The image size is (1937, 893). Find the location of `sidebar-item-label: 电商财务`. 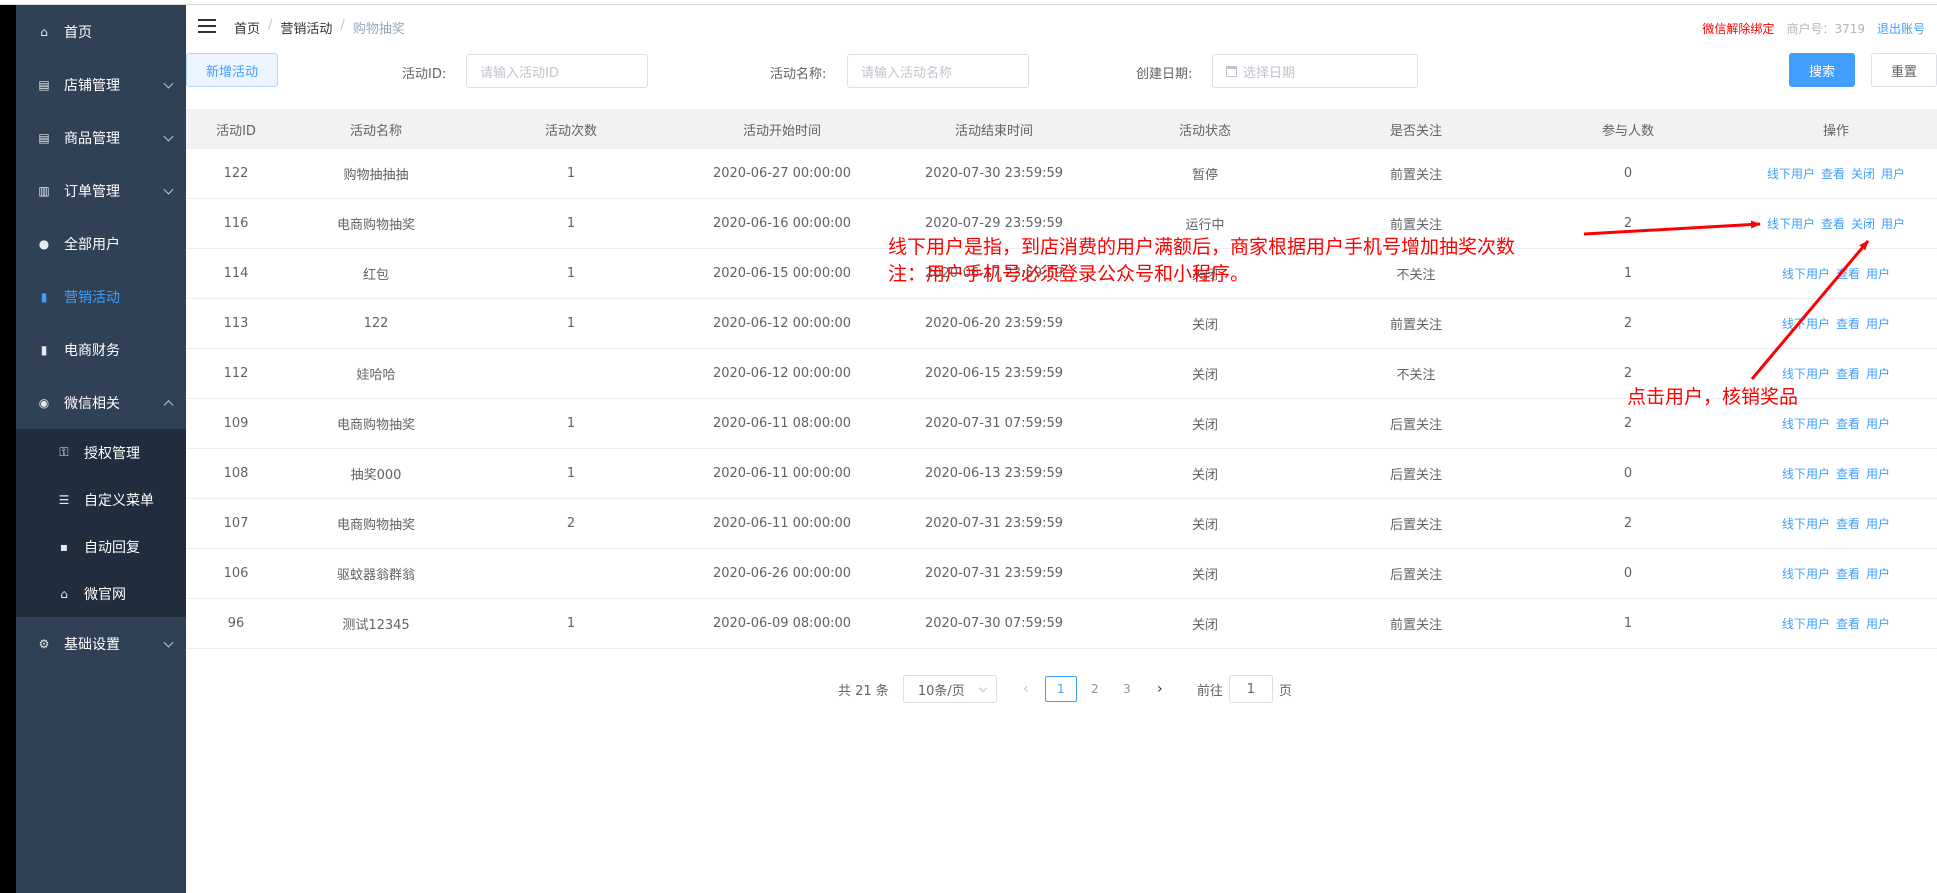

sidebar-item-label: 电商财务 is located at coordinates (92, 350).